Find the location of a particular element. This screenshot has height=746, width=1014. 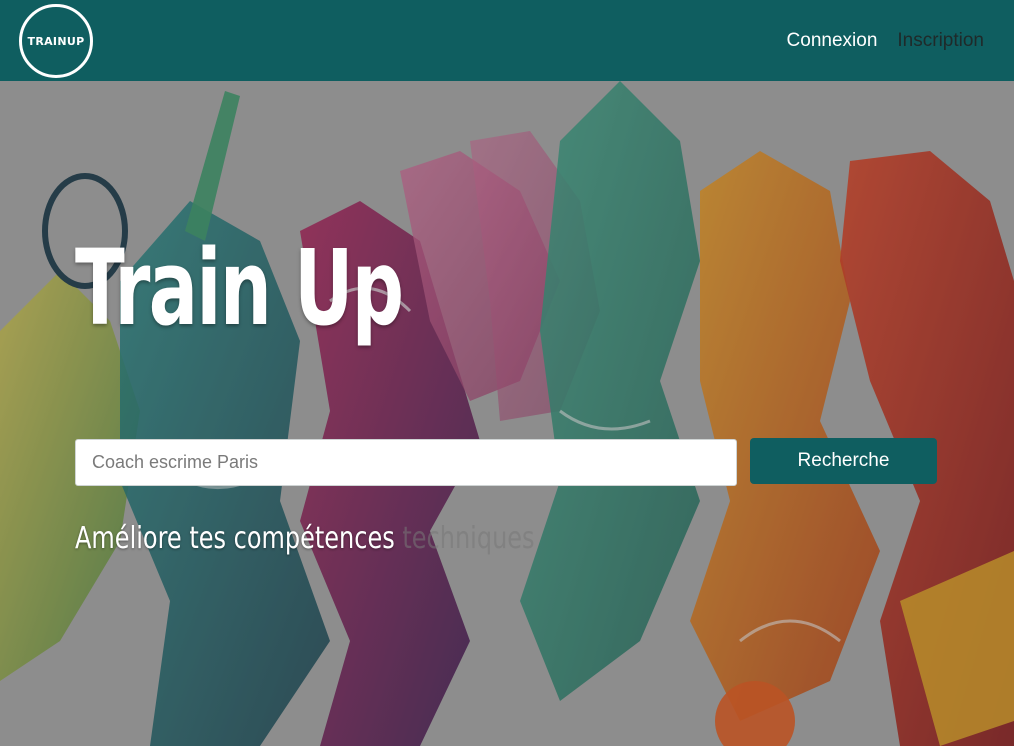

tagline-main: Améliore tes compétences is located at coordinates (235, 538).